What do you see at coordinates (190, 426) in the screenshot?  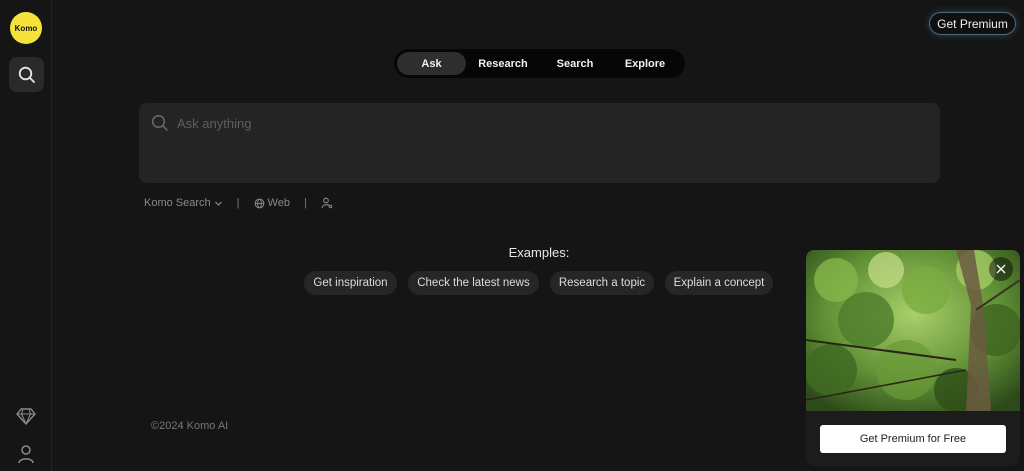 I see `copyright: ©2024 Komo AI` at bounding box center [190, 426].